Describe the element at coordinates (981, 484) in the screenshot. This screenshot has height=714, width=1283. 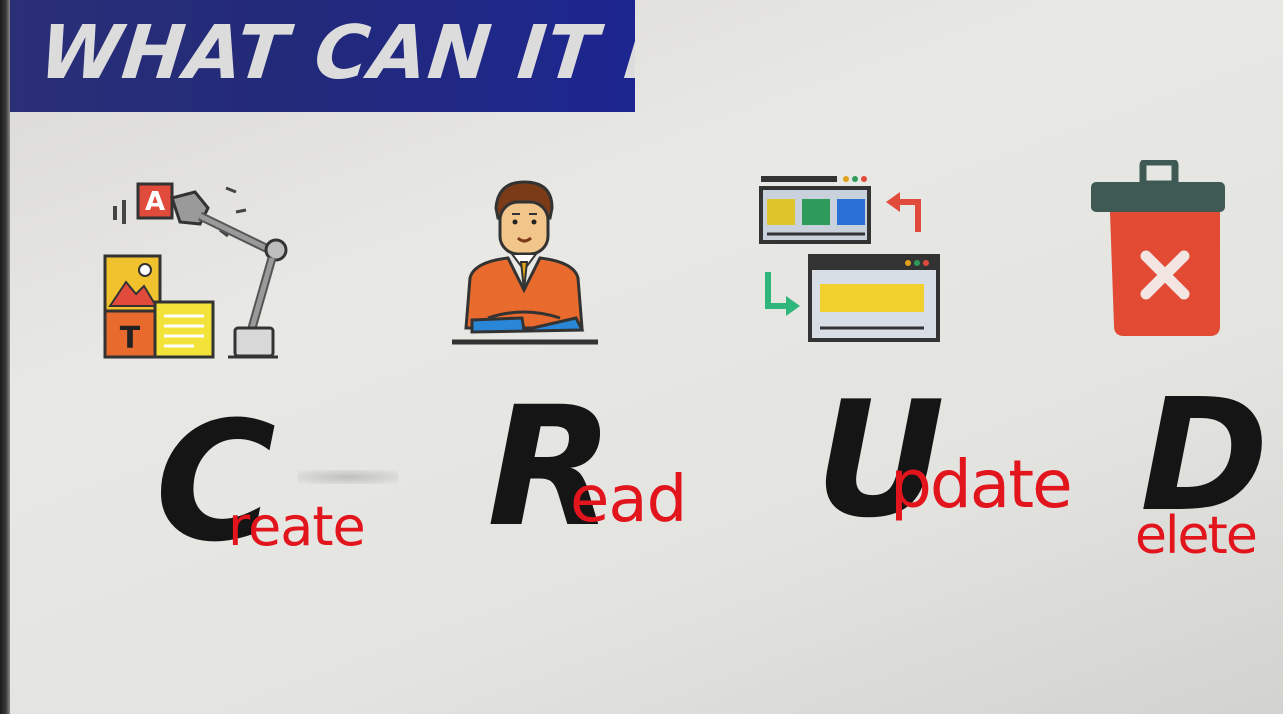
I see `handwritten-pdate: pdate` at that location.